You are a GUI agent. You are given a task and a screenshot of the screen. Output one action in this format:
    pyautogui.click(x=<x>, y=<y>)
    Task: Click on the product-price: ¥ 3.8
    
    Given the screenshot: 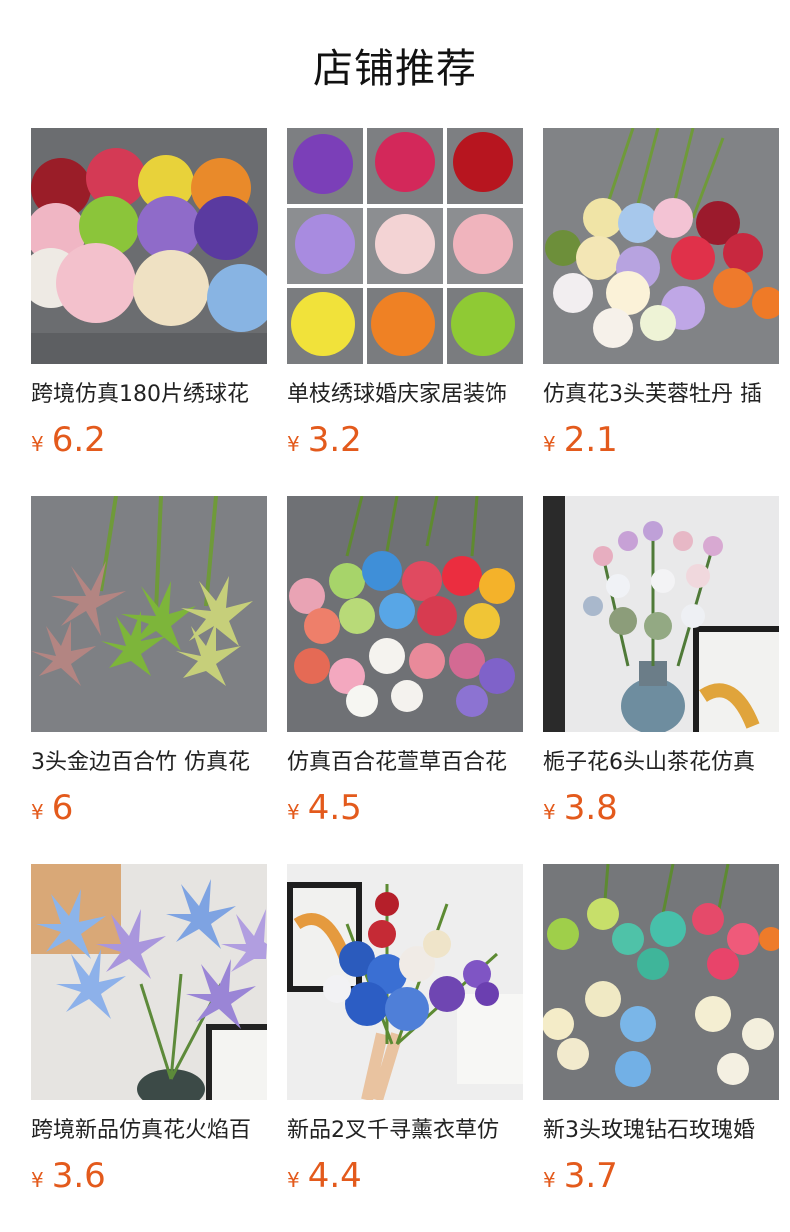 What is the action you would take?
    pyautogui.click(x=661, y=808)
    